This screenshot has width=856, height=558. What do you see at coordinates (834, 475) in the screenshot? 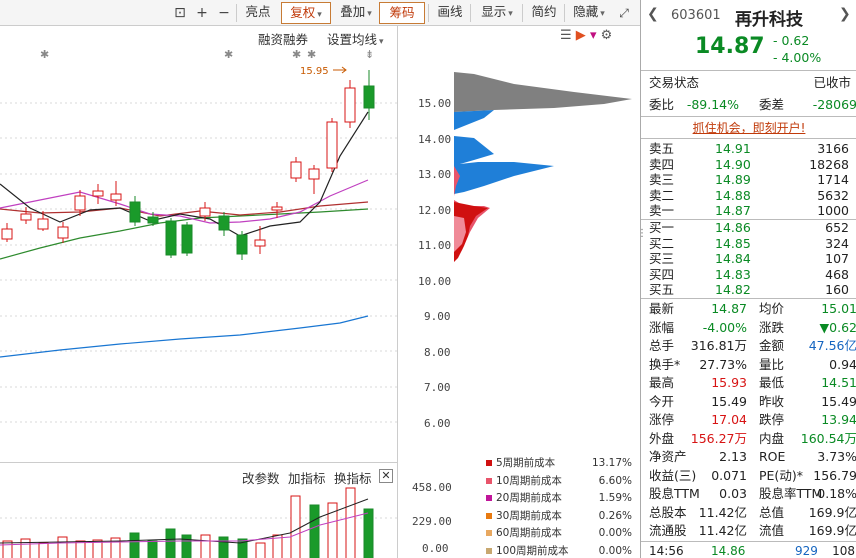
I see `stat-value: 156.79` at bounding box center [834, 475].